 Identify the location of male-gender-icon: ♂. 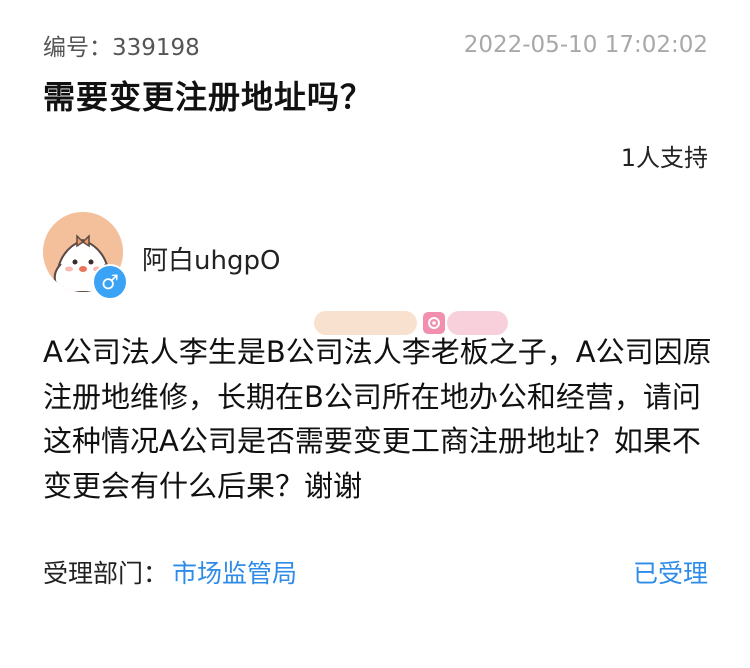
(110, 282).